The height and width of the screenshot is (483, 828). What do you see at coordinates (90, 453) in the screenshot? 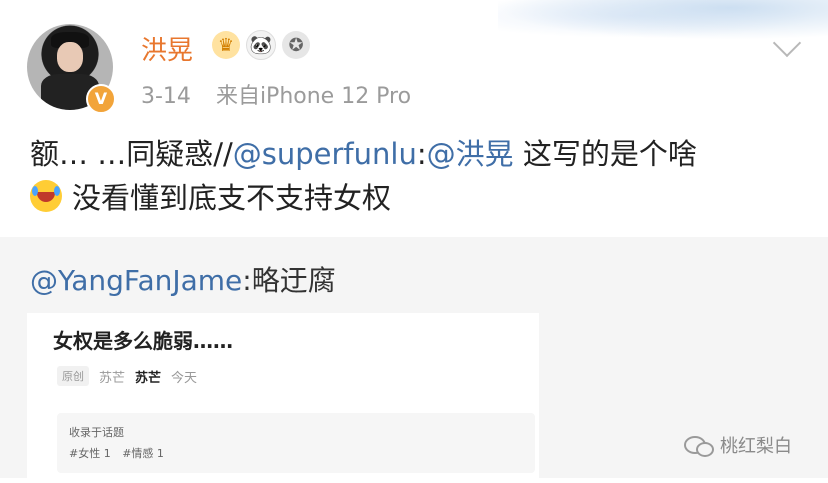
I see `topic-tag-women: #女性 1` at bounding box center [90, 453].